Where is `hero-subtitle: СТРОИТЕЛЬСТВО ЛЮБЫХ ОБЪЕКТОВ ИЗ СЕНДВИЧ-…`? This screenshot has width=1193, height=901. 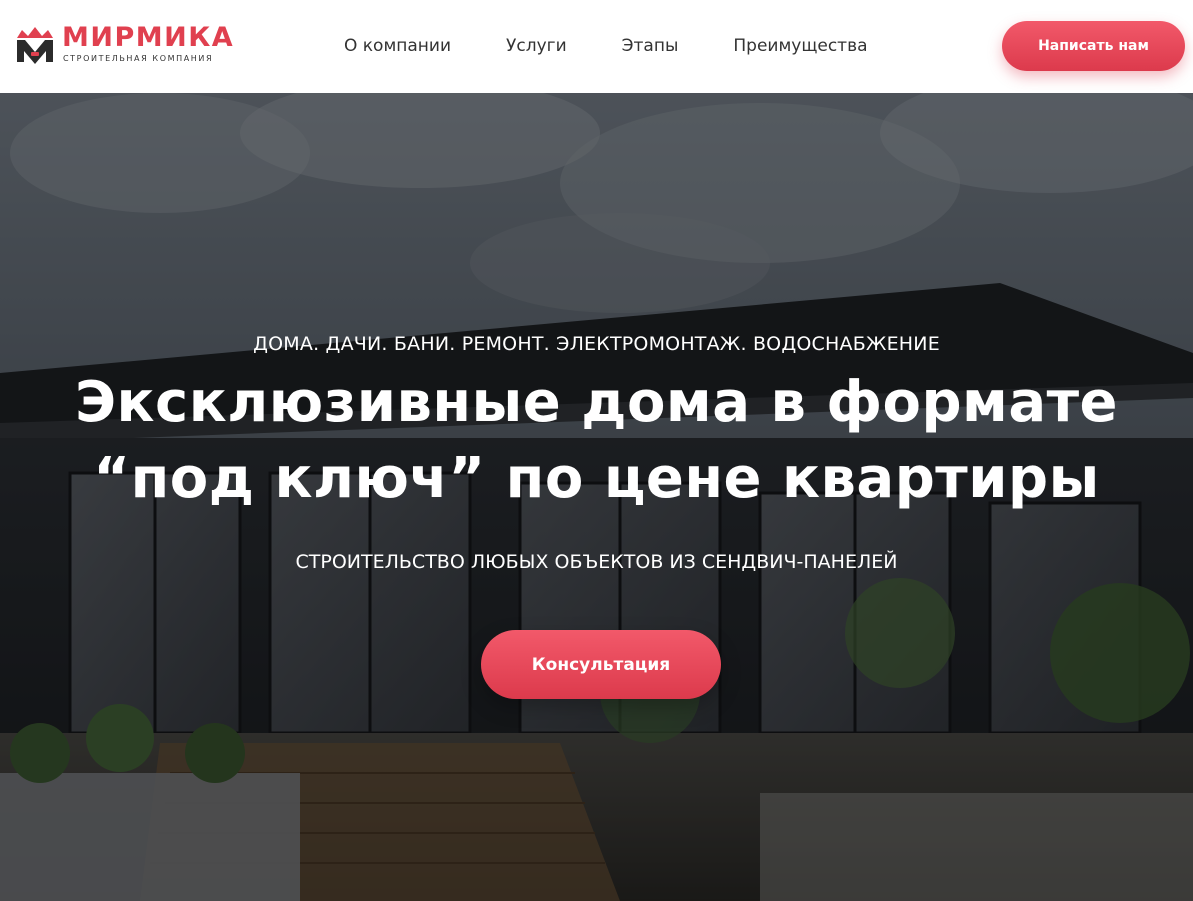
hero-subtitle: СТРОИТЕЛЬСТВО ЛЮБЫХ ОБЪЕКТОВ ИЗ СЕНДВИЧ-… is located at coordinates (596, 562).